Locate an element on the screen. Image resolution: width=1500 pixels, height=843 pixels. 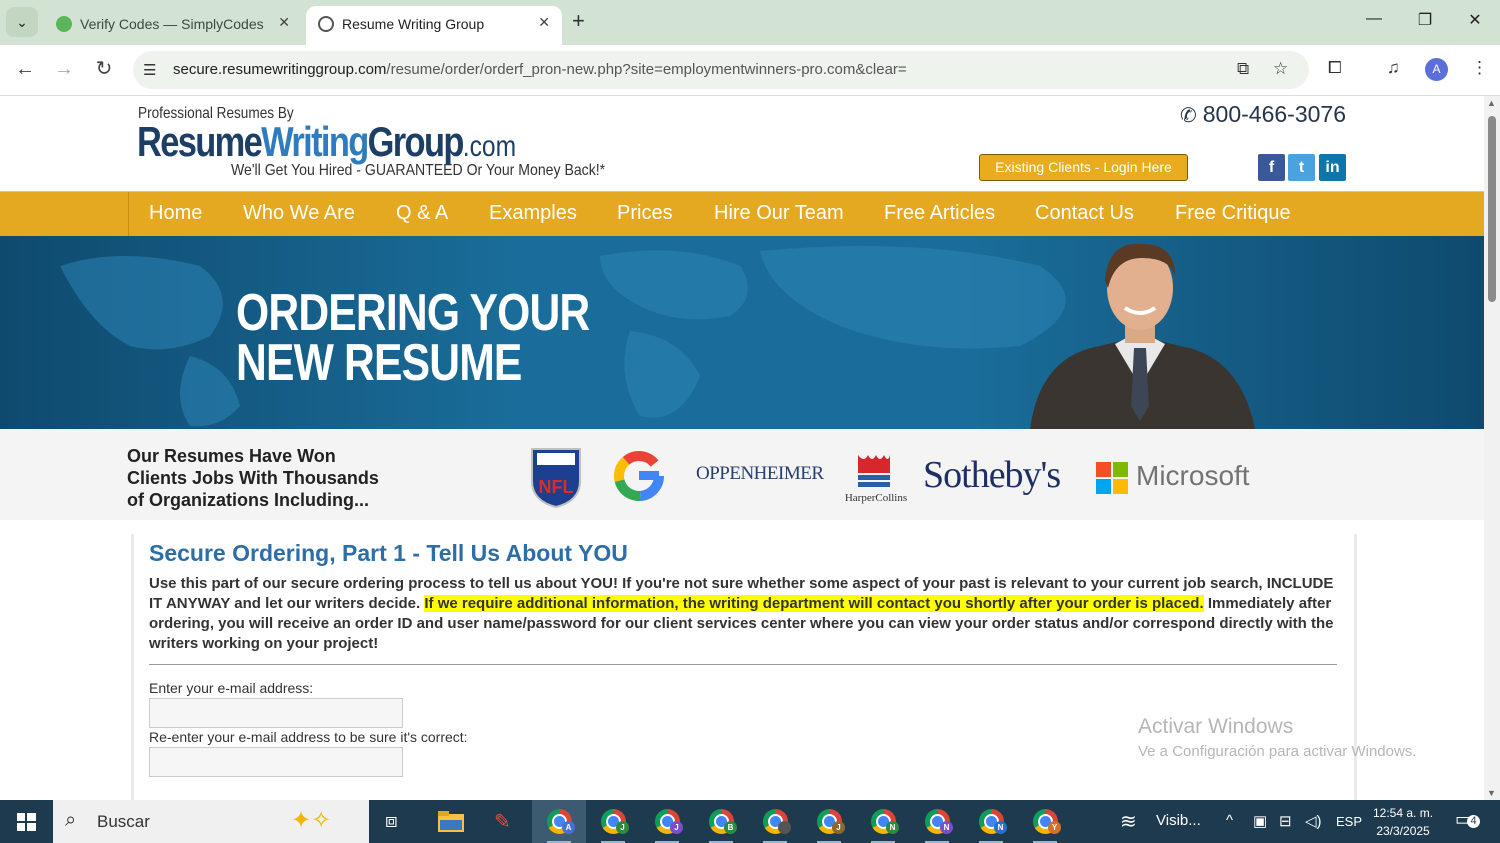
activate-windows-title: Activar Windows is located at coordinates (1216, 726).